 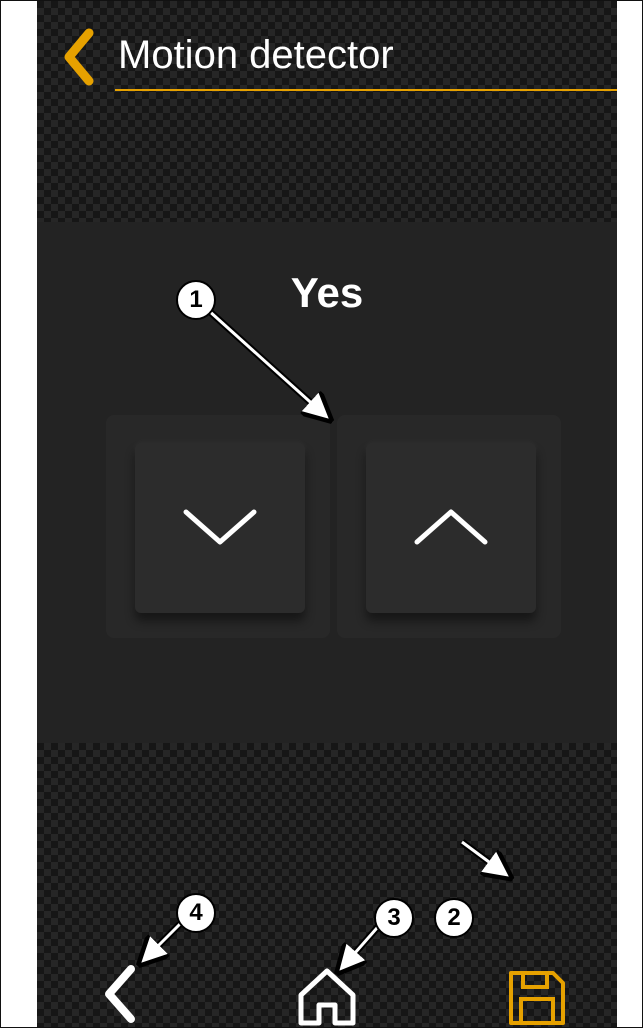 I want to click on header-back-button, so click(x=79, y=57).